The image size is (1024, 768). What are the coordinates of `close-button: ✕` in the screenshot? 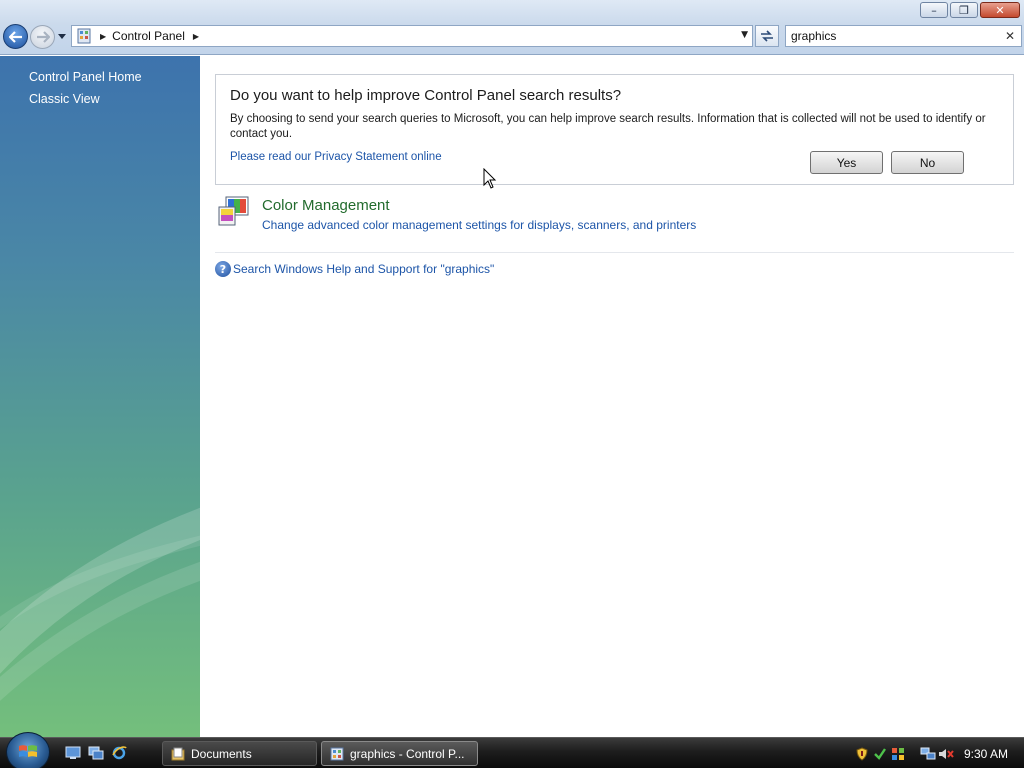 It's located at (1000, 10).